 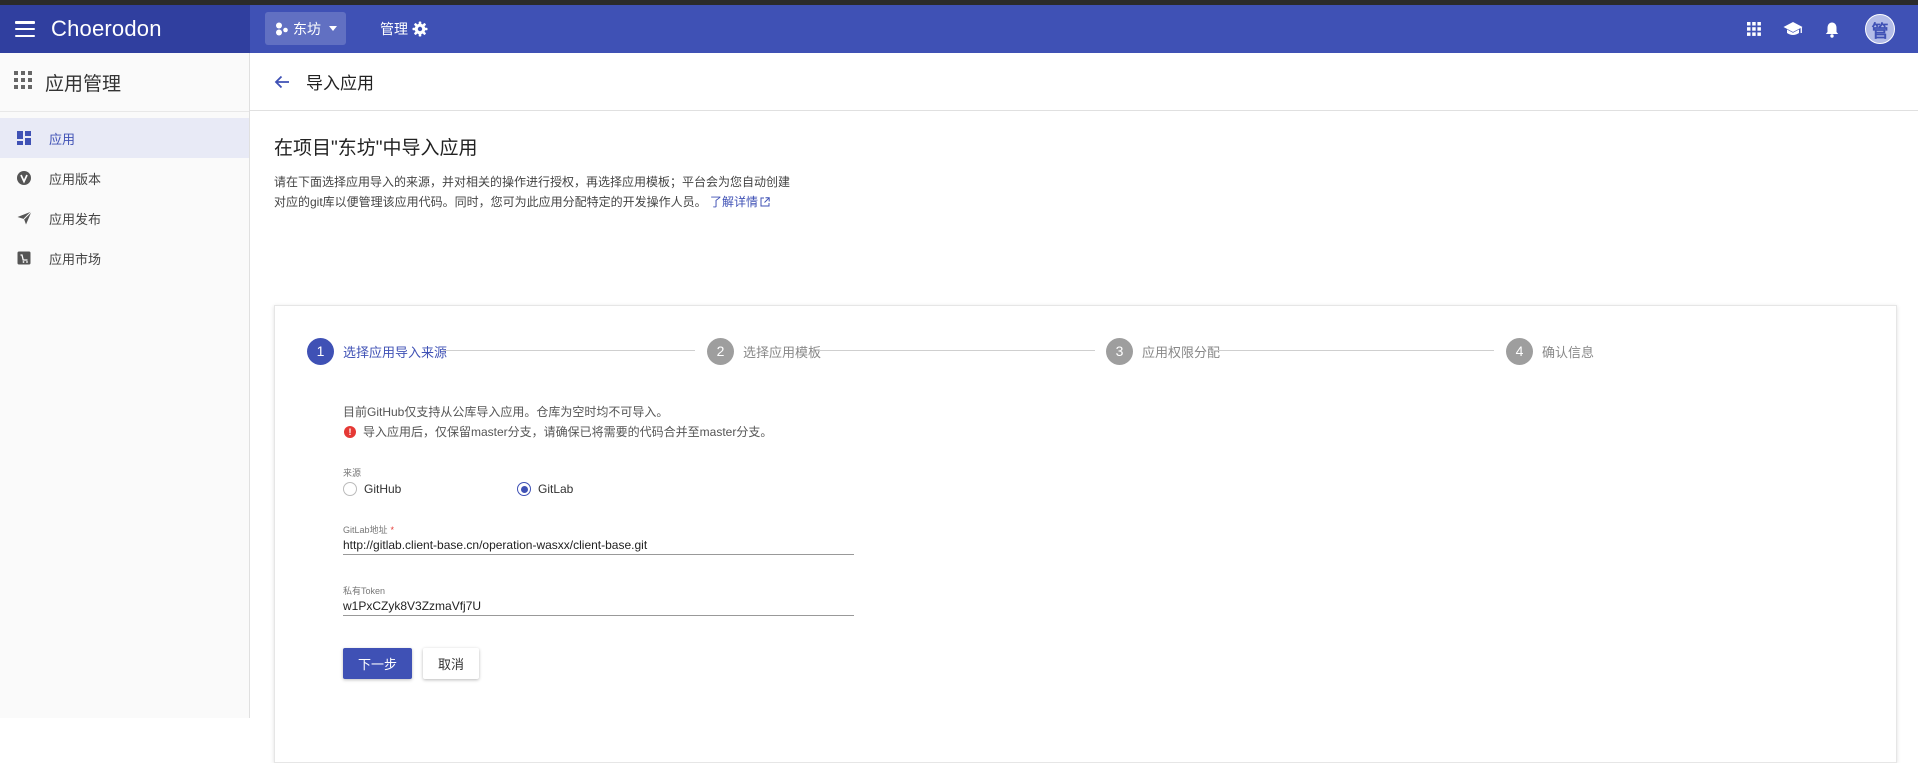 I want to click on back-arrow-icon, so click(x=284, y=82).